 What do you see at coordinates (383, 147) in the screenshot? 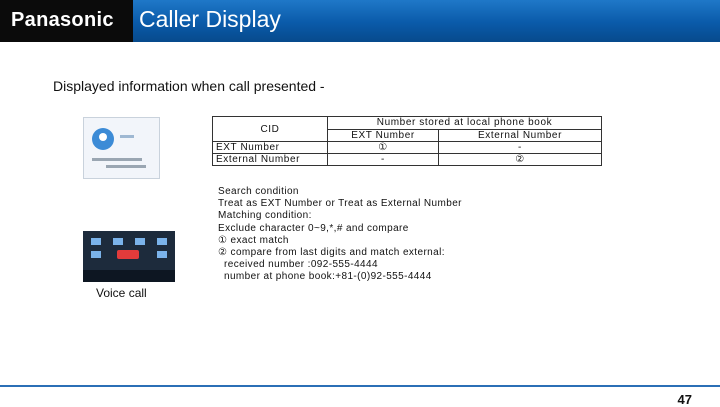
I see `cell-ext-ext: ①` at bounding box center [383, 147].